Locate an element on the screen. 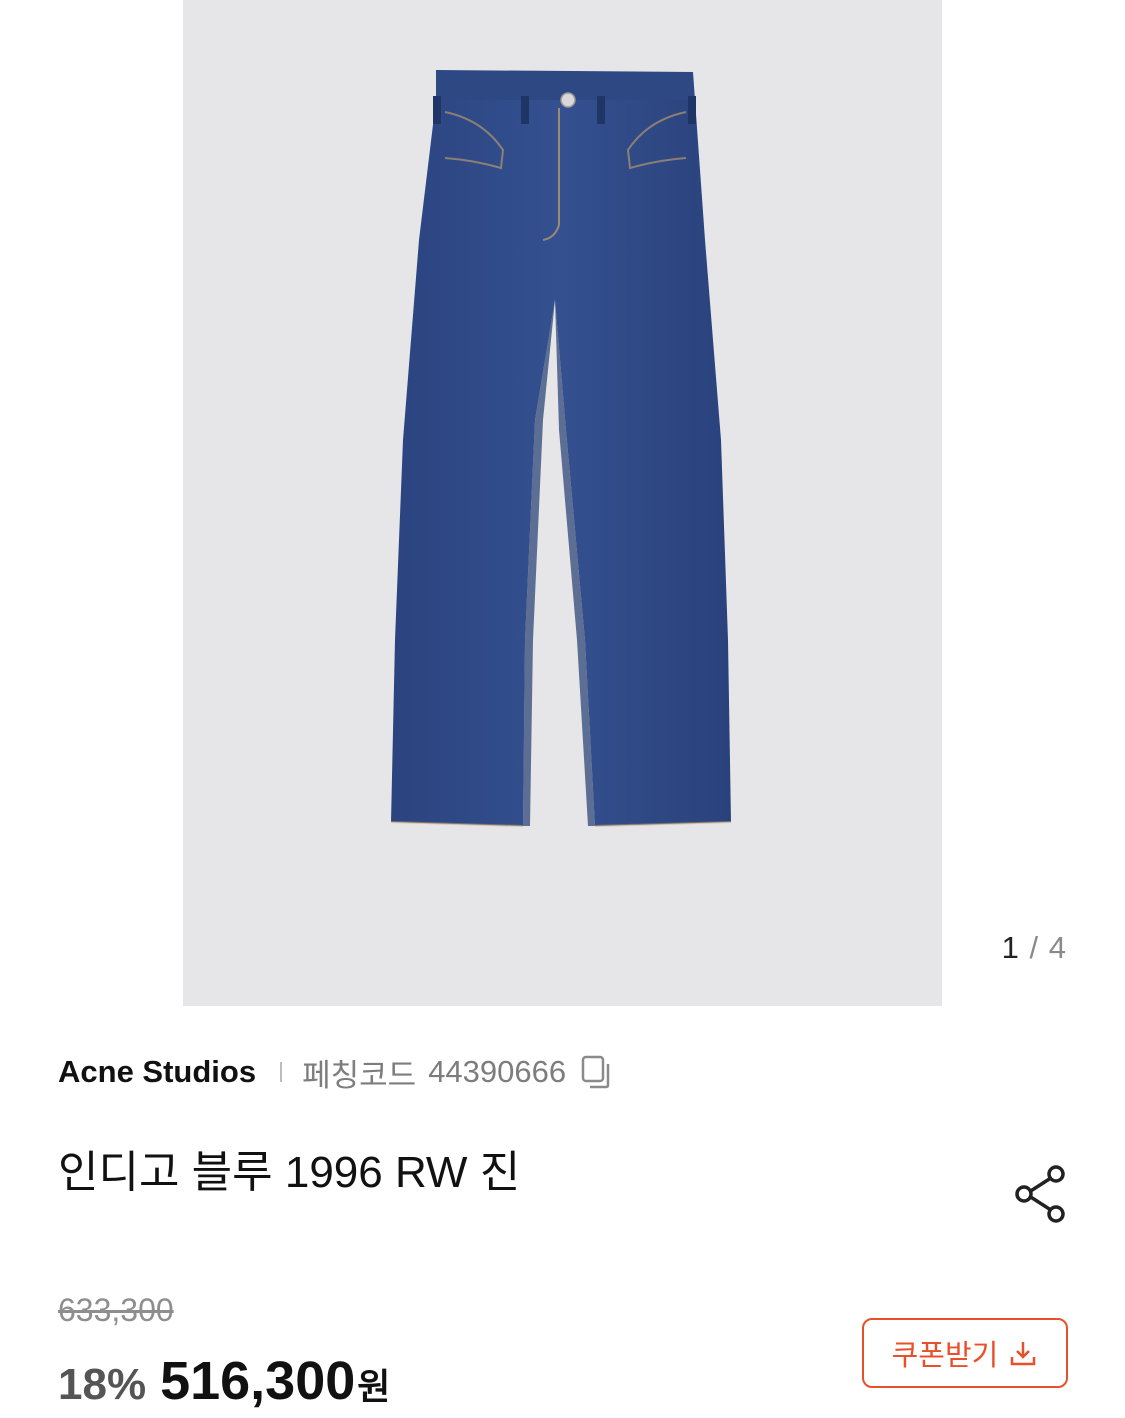 This screenshot has height=1418, width=1125. pager-current: 1 is located at coordinates (1010, 947).